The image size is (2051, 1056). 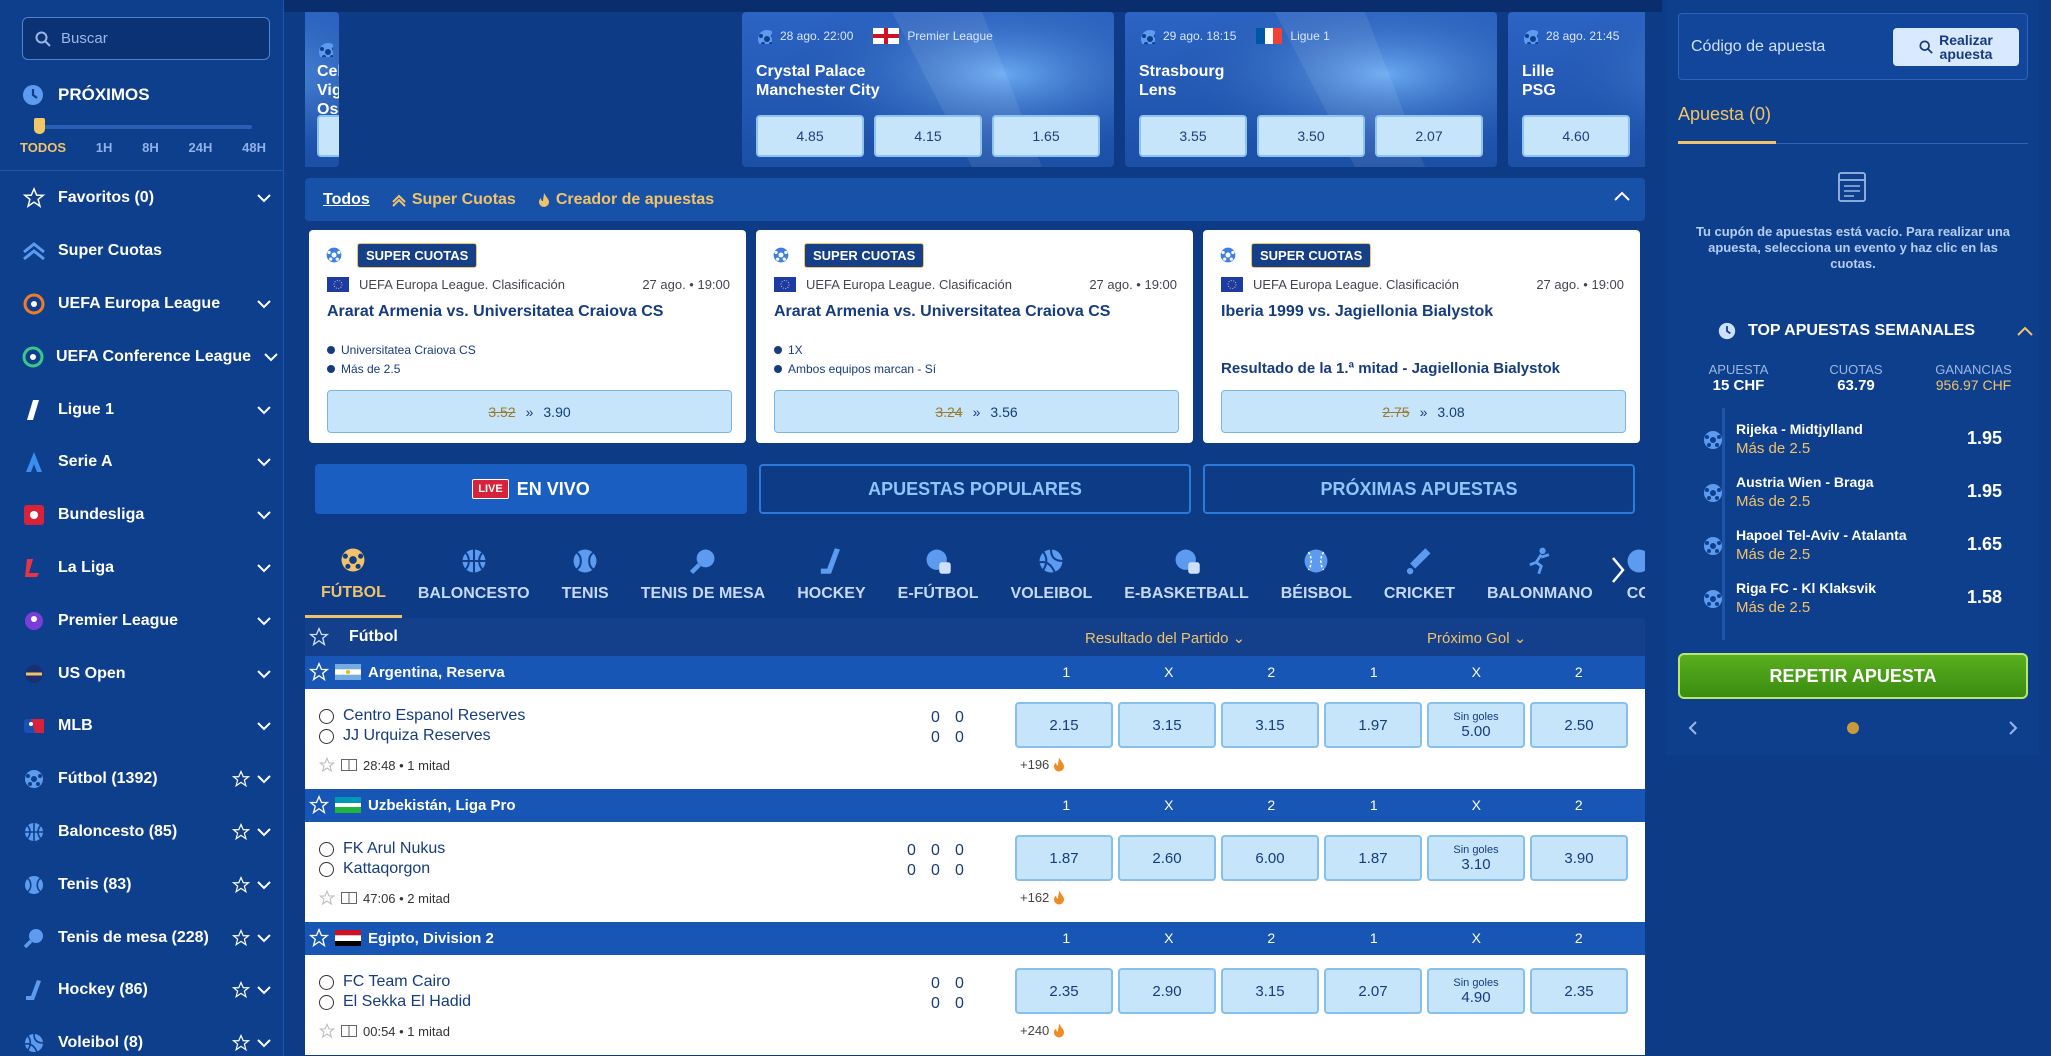 What do you see at coordinates (141, 937) in the screenshot?
I see `sidebar-item-14: Tenis de mesa (228)` at bounding box center [141, 937].